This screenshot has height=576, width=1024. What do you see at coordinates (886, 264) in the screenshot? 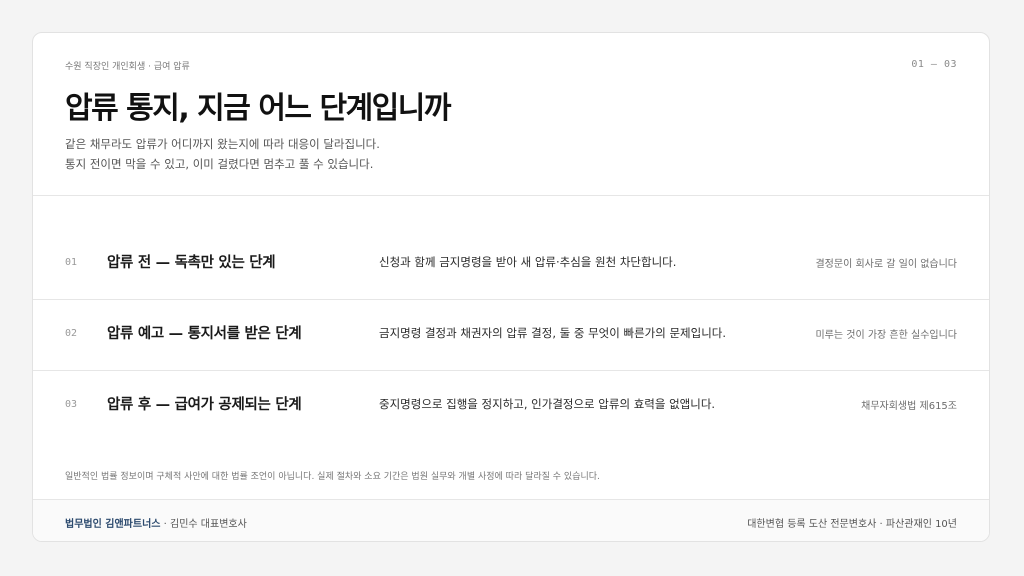
I see `stage-note: 결정문이 회사로 갈 일이 없습니다` at bounding box center [886, 264].